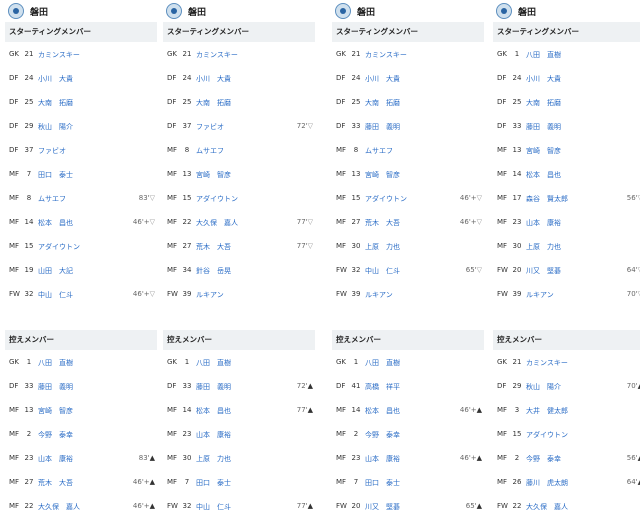 The image size is (640, 526). Describe the element at coordinates (356, 102) in the screenshot. I see `player-number: 25` at that location.